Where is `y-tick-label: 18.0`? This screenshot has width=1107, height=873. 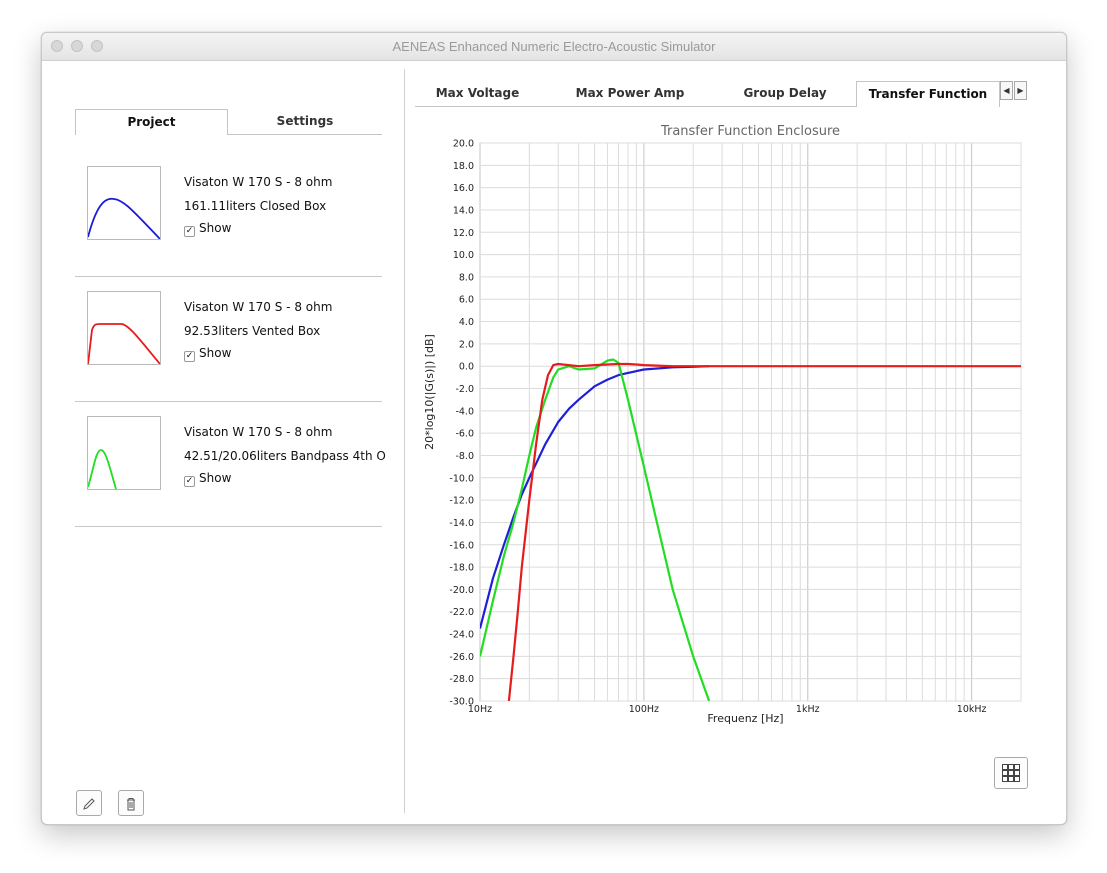
y-tick-label: 18.0 is located at coordinates (463, 166).